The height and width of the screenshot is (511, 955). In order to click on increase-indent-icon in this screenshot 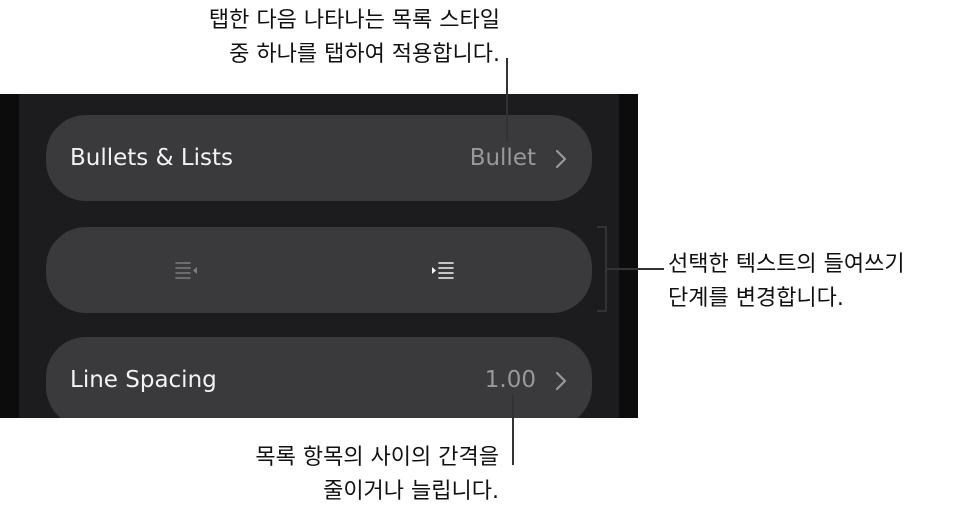, I will do `click(443, 270)`.